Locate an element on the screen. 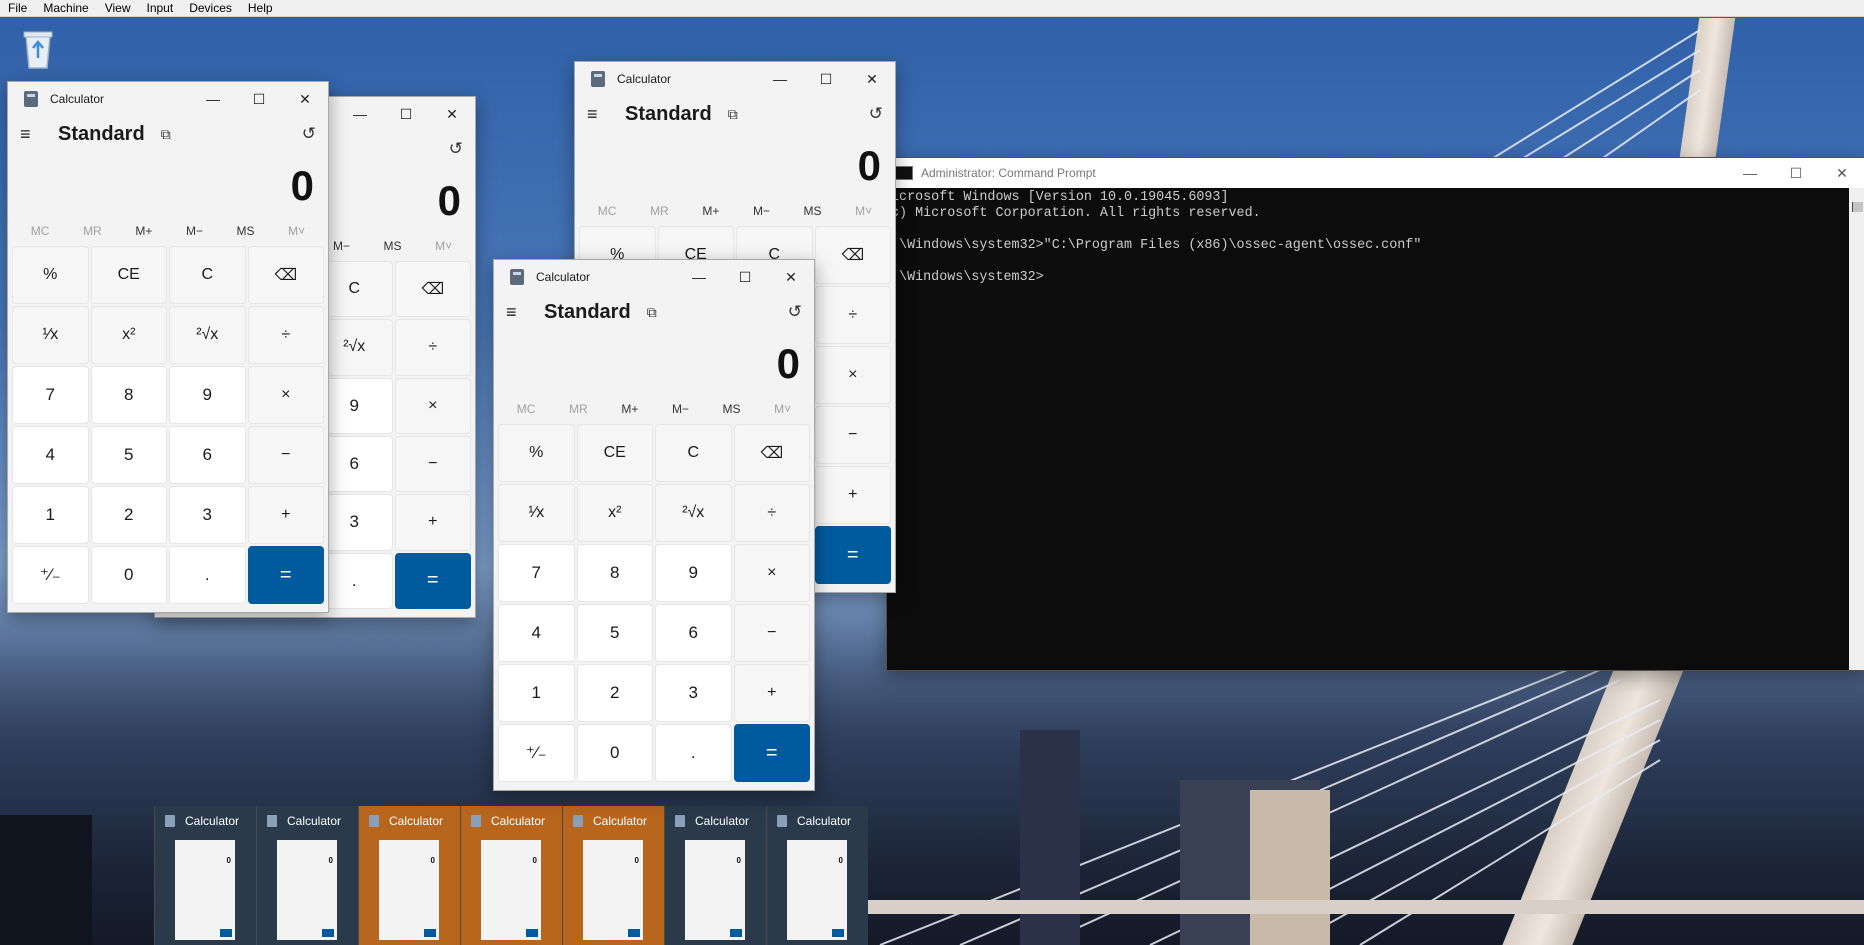  cmd-titlebar: Administrator: Command Prompt — ☐ ✕ is located at coordinates (1375, 173).